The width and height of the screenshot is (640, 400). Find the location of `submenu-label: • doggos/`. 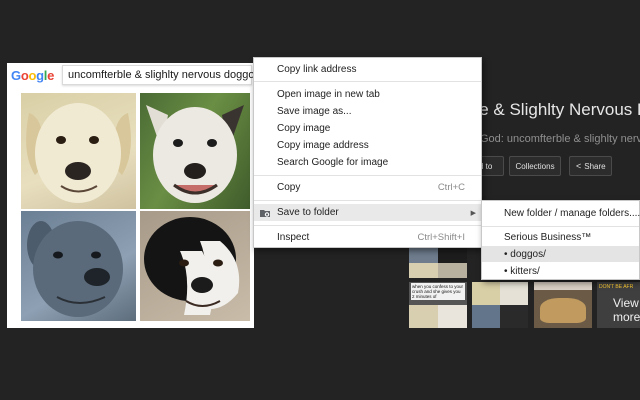

submenu-label: • doggos/ is located at coordinates (525, 254).